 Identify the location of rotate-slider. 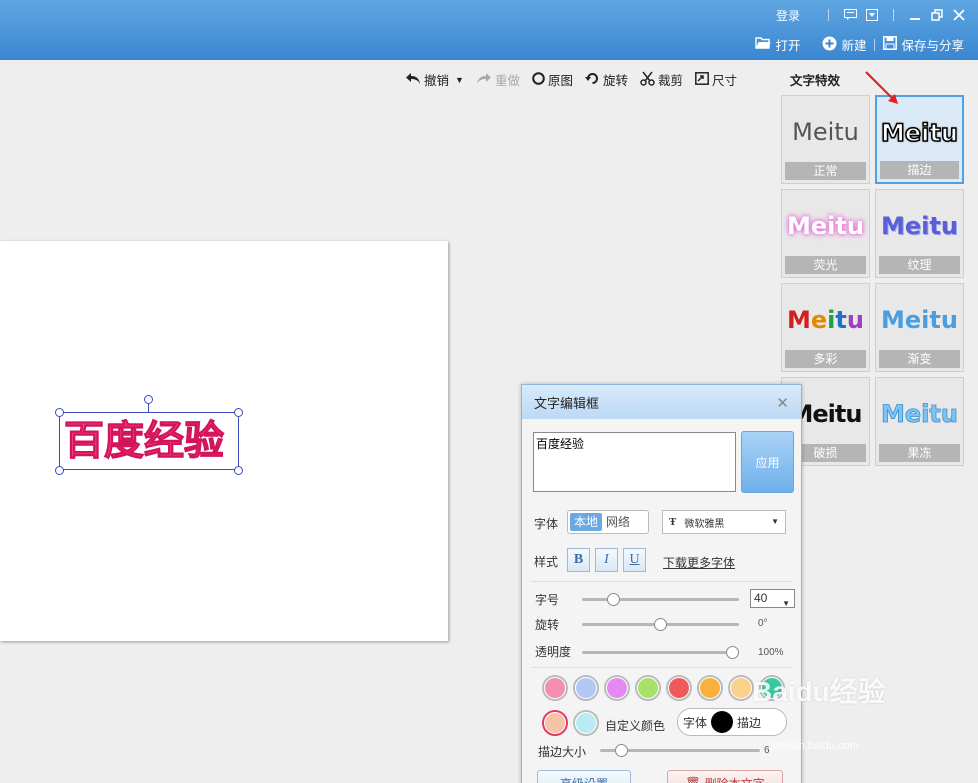
(660, 624).